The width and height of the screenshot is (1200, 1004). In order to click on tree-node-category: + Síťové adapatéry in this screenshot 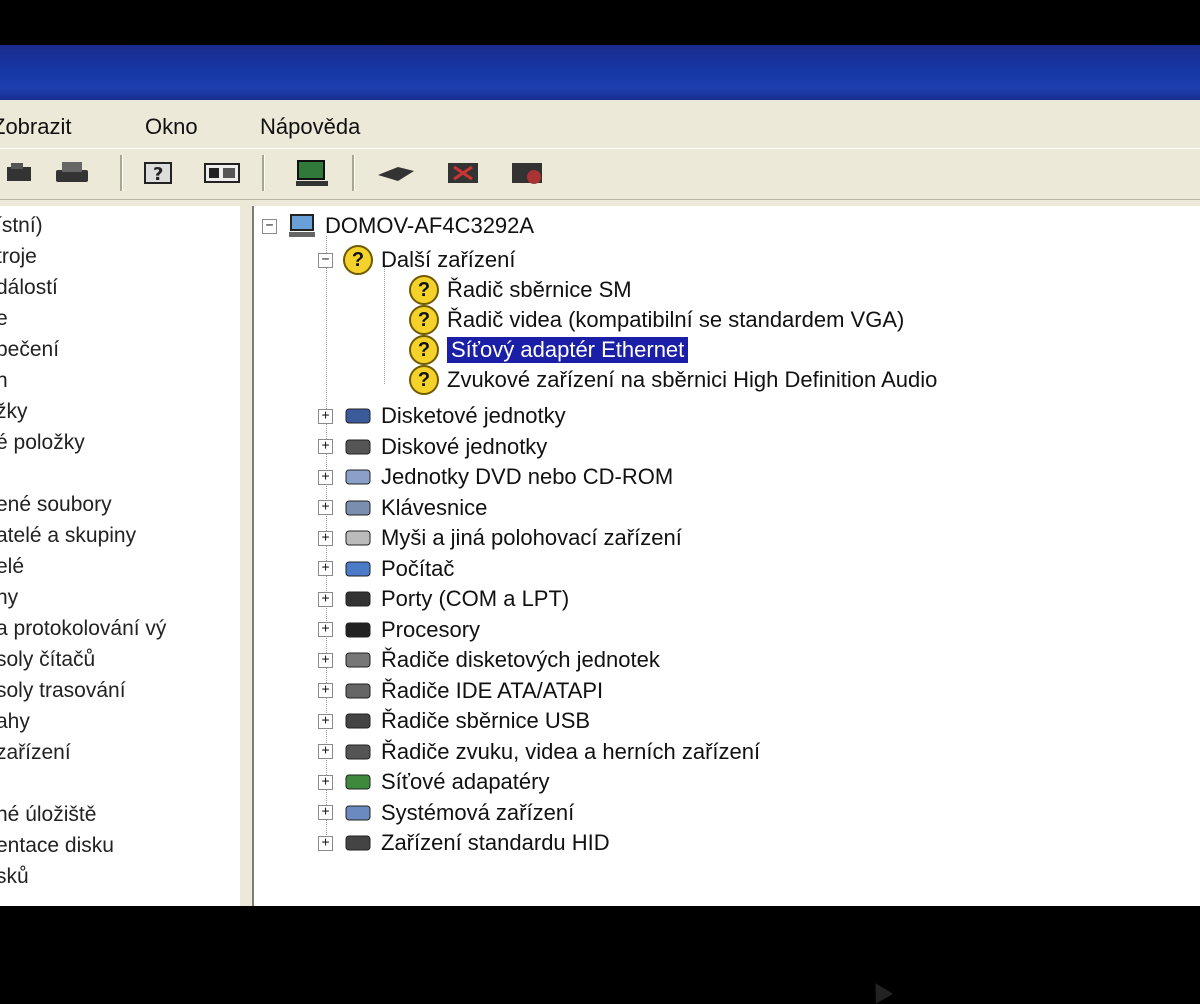, I will do `click(433, 782)`.